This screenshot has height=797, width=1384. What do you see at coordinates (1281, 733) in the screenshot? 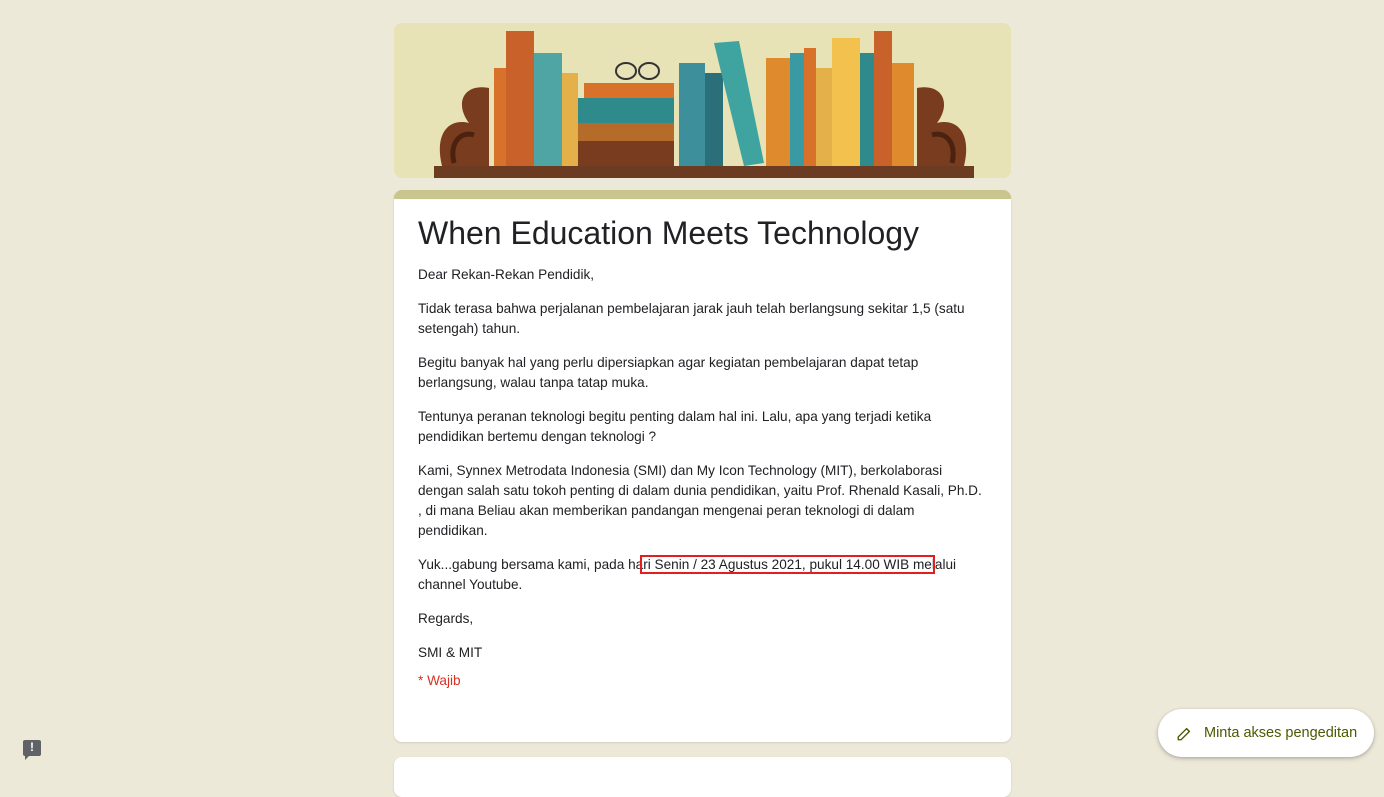
I see `request-edit-access-label: Minta akses pengeditan` at bounding box center [1281, 733].